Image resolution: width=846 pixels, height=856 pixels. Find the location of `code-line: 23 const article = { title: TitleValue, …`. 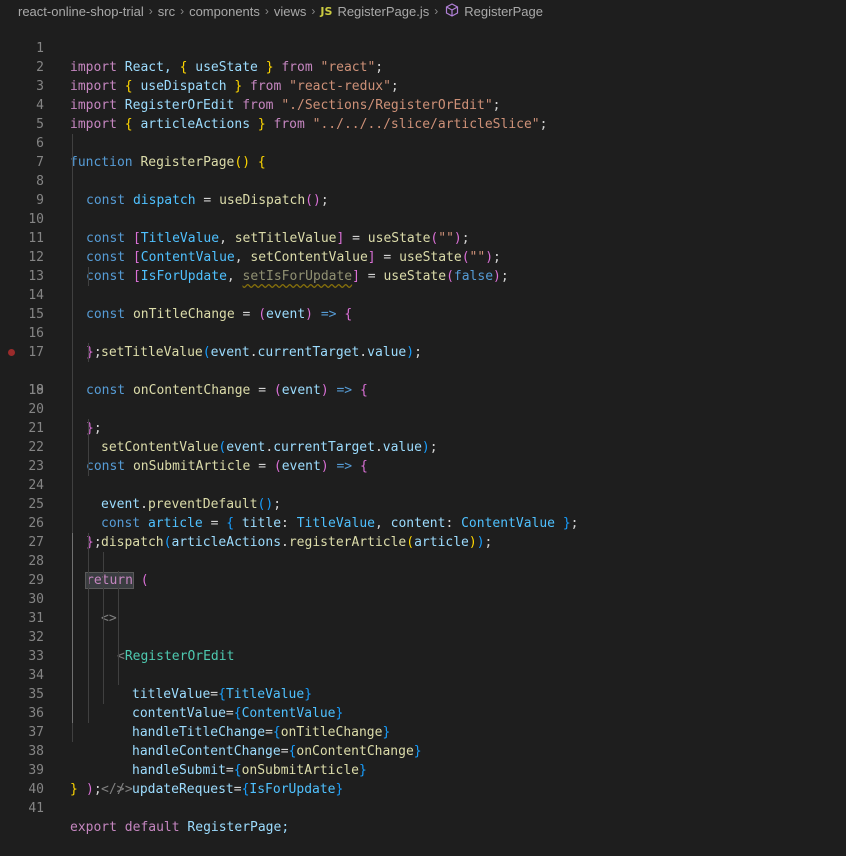

code-line: 23 const article = { title: TitleValue, … is located at coordinates (423, 484).